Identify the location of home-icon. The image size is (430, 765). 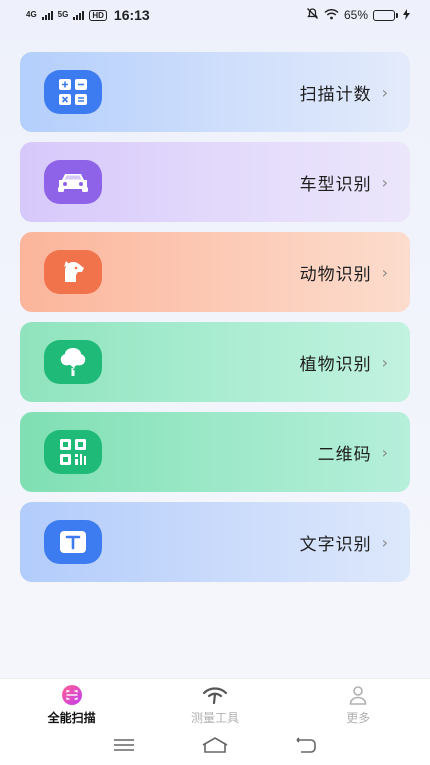
(215, 747).